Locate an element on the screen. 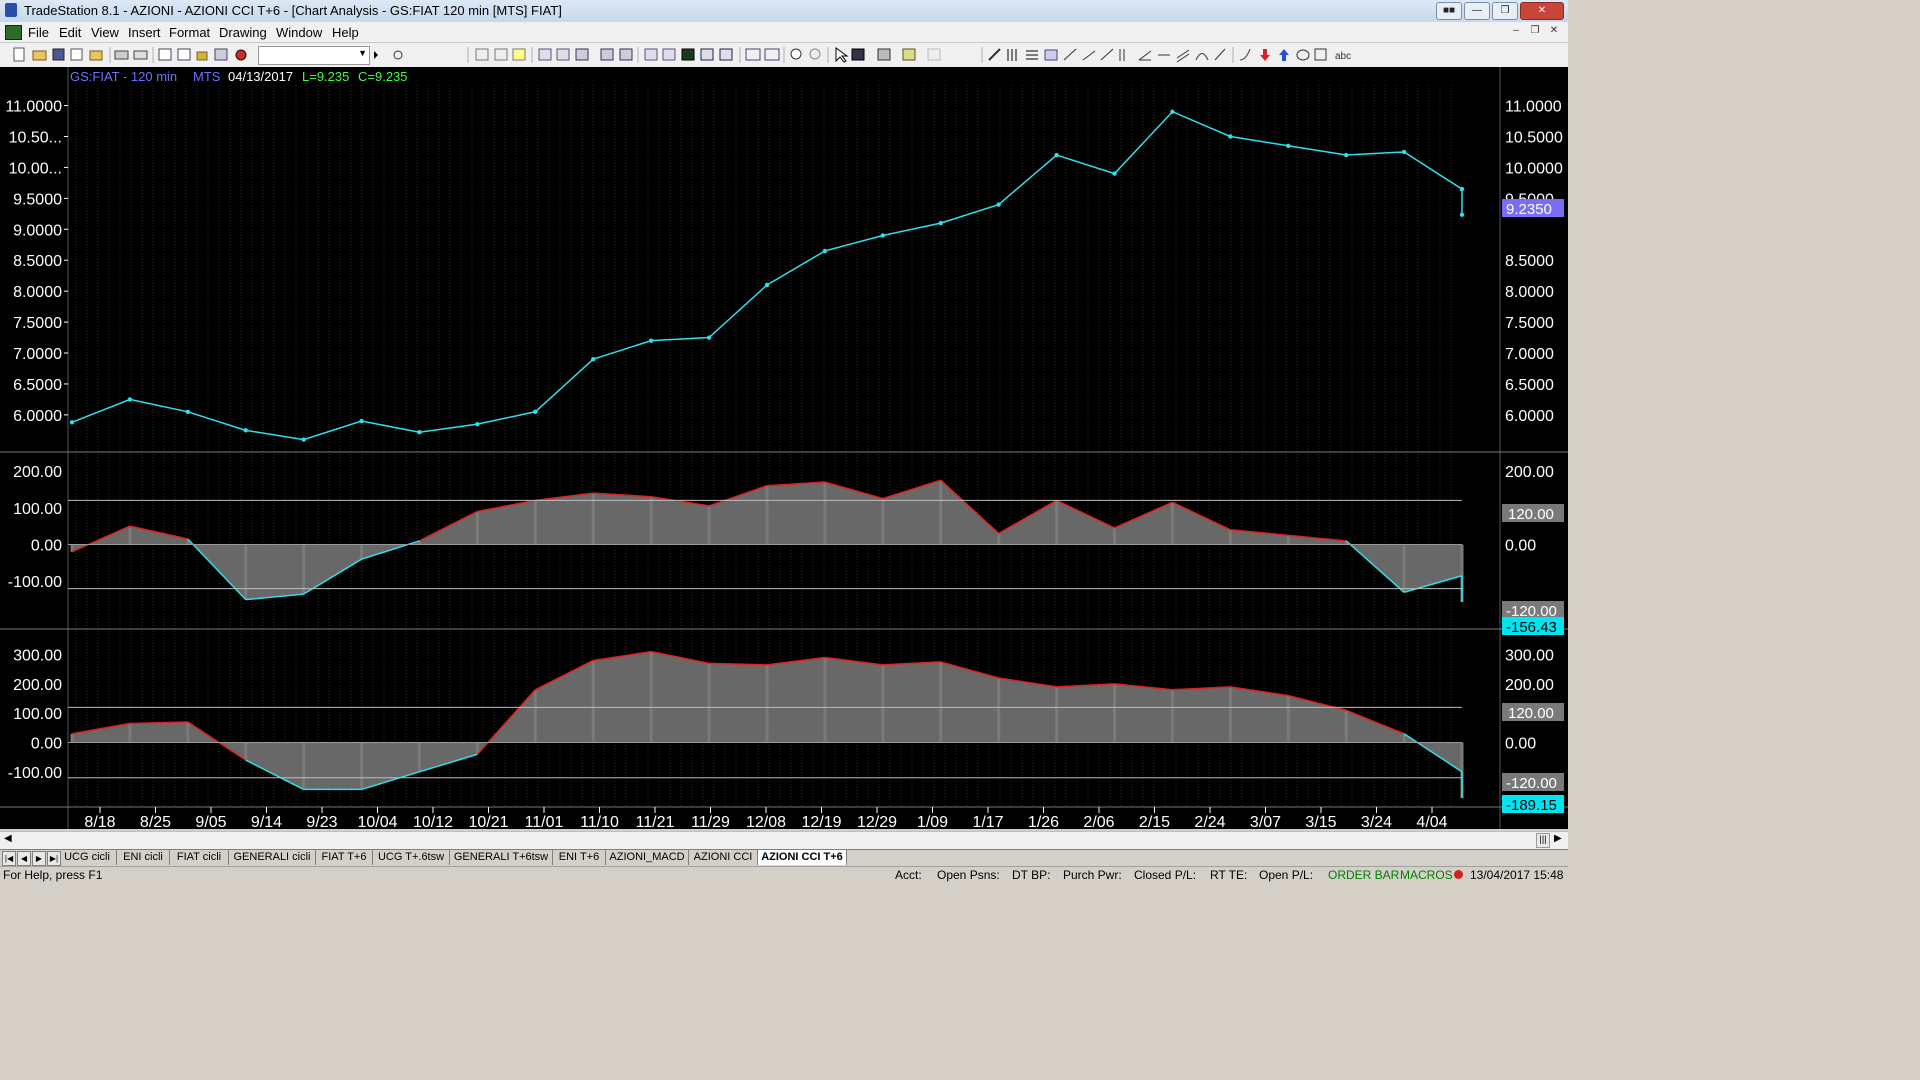 This screenshot has width=1920, height=1080. mdi-close-button: ✕ is located at coordinates (1554, 31).